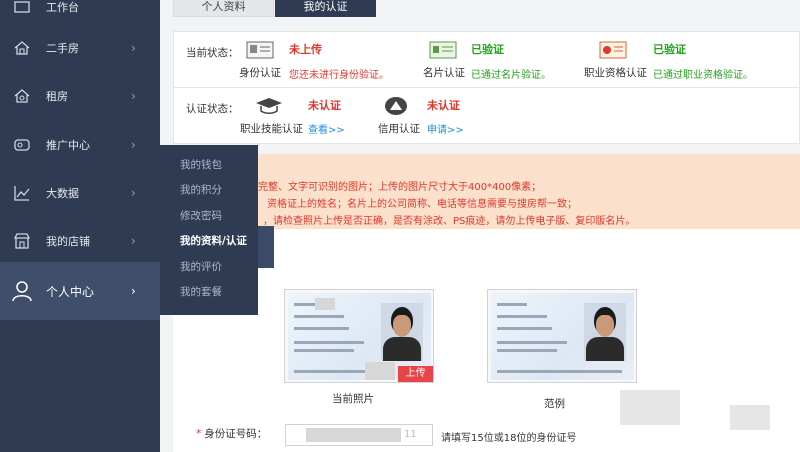  I want to click on user-icon, so click(22, 291).